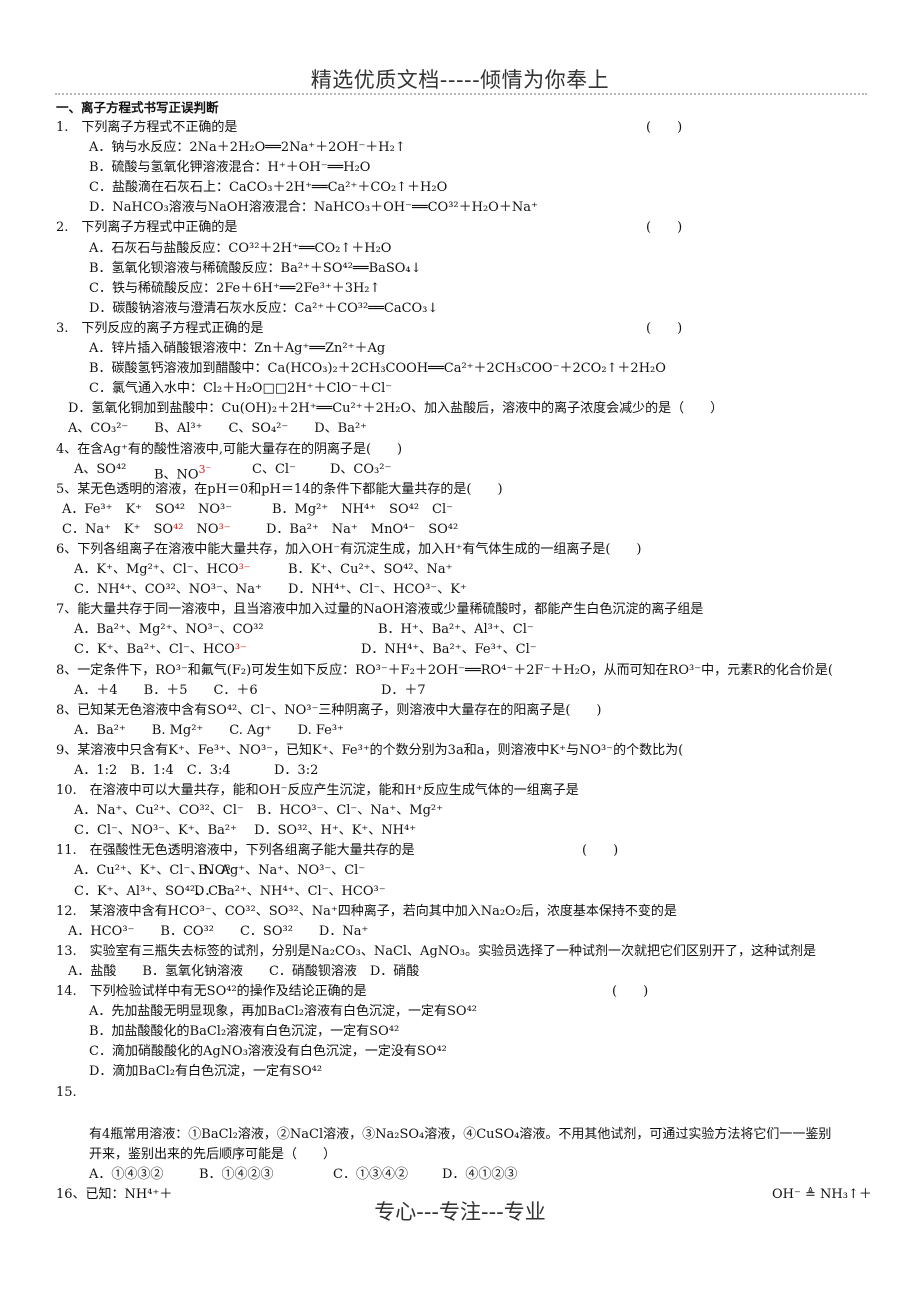 Image resolution: width=920 pixels, height=1302 pixels. What do you see at coordinates (461, 851) in the screenshot?
I see `question-11: 11. 在强酸性无色透明溶液中，下列各组离子能大量共存的是 ( )` at bounding box center [461, 851].